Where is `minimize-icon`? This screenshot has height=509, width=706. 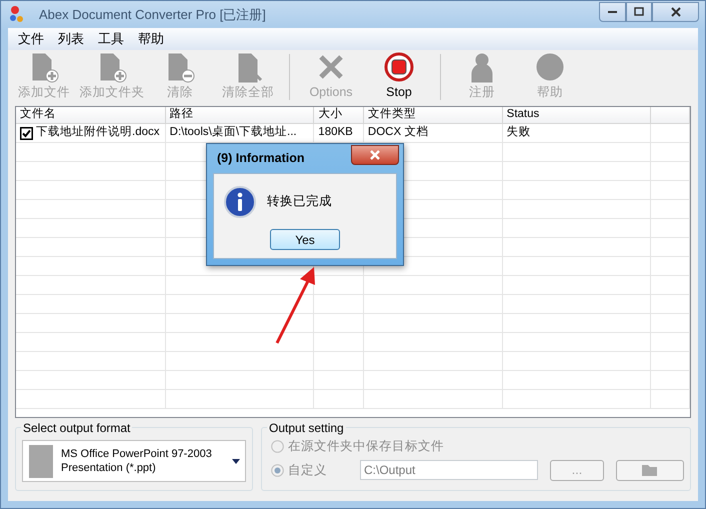 minimize-icon is located at coordinates (613, 12).